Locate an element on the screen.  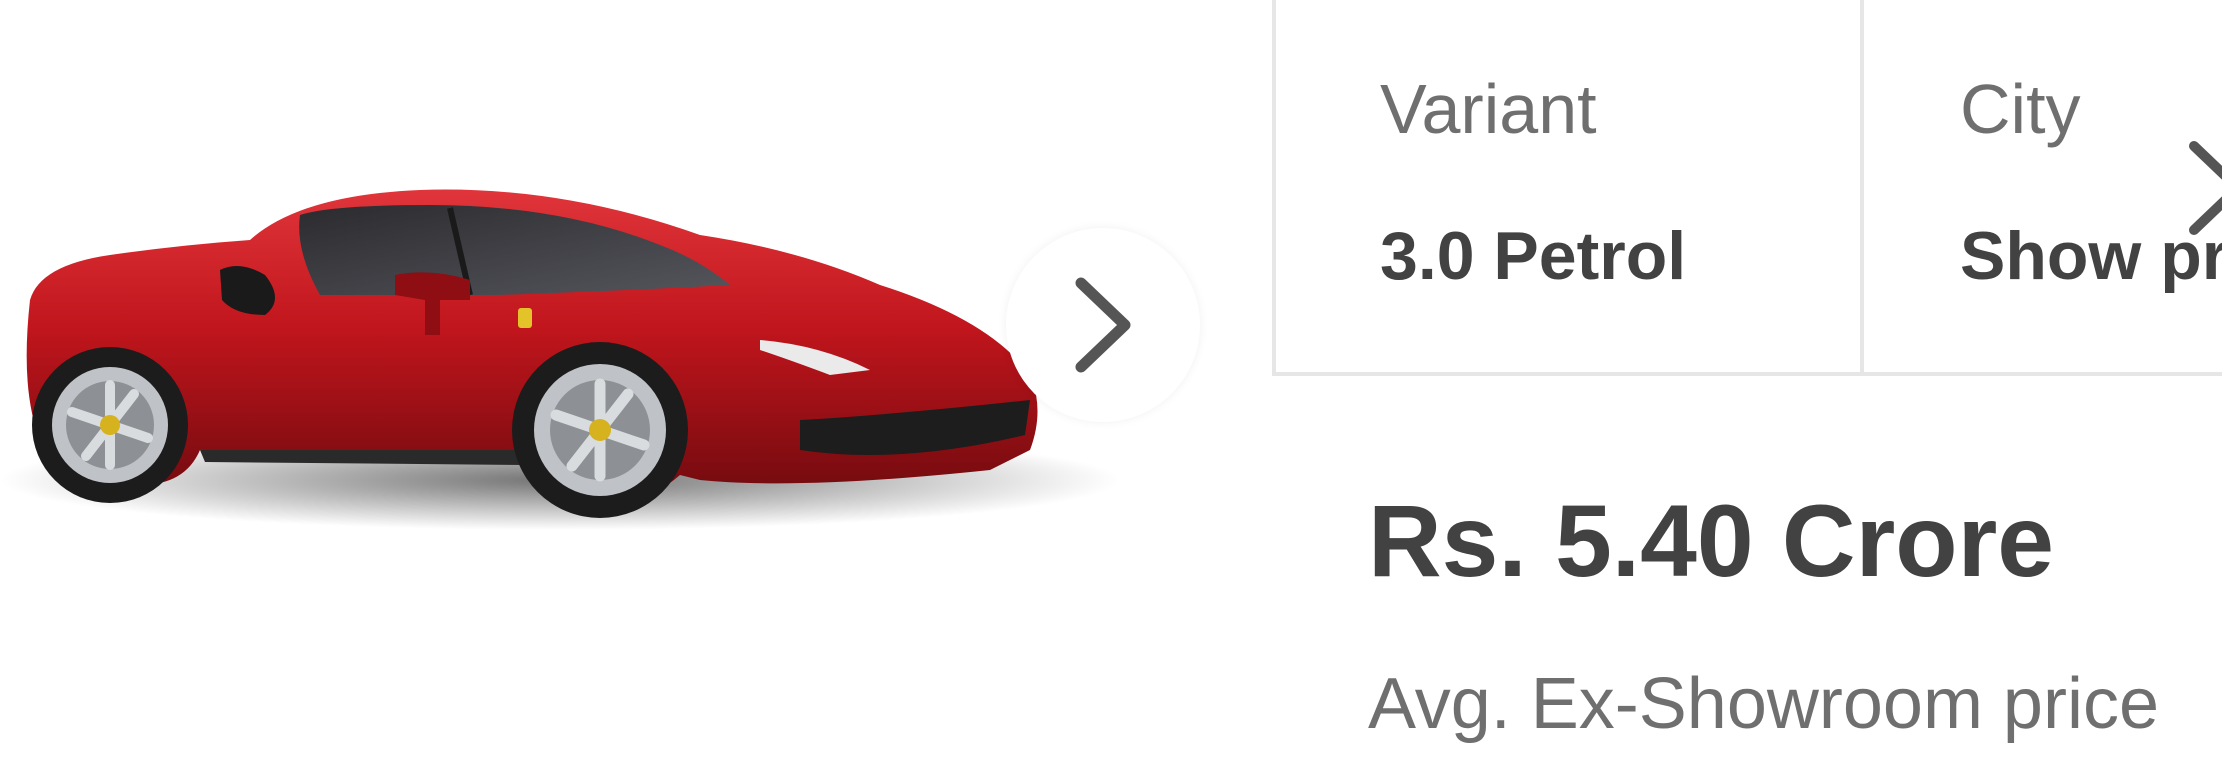
next-image-button is located at coordinates (1103, 325).